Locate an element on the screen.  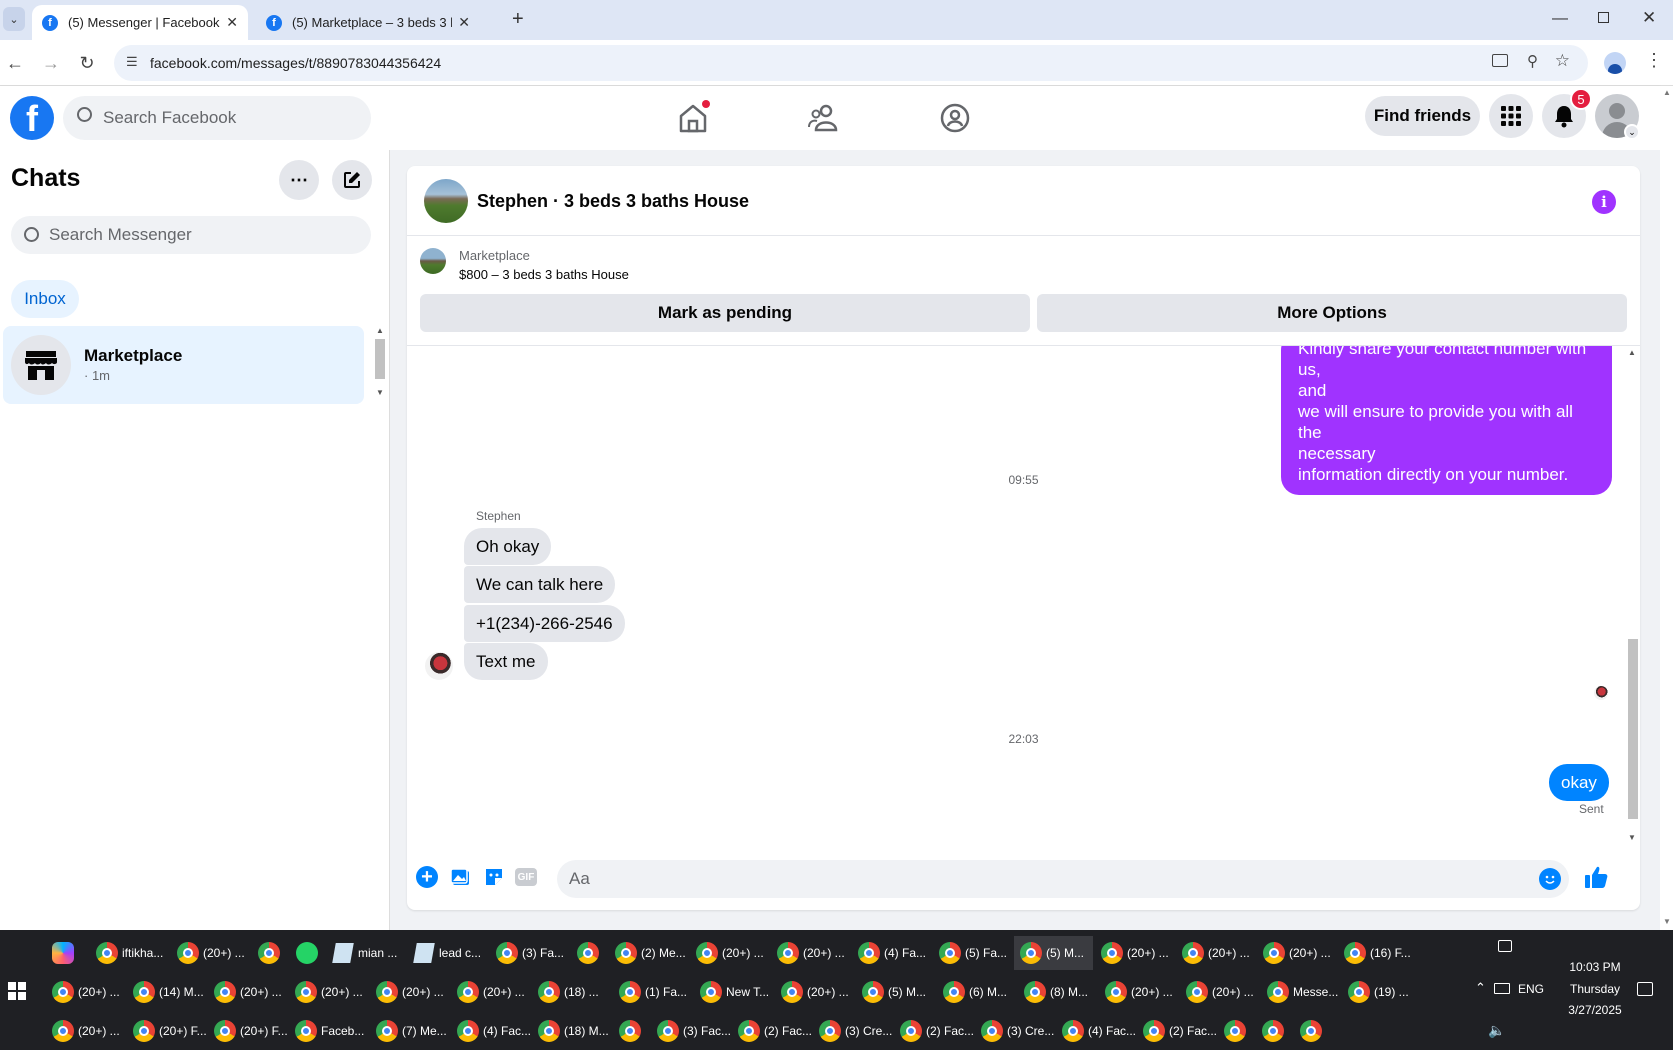
friends-icon is located at coordinates (824, 118).